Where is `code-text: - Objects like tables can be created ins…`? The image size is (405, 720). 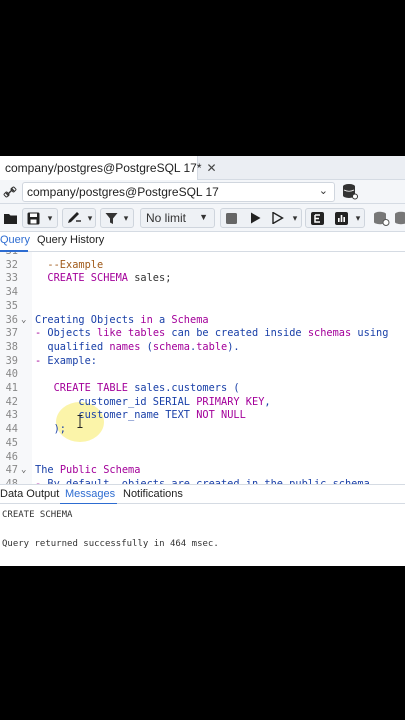
code-text: - Objects like tables can be created ins… is located at coordinates (212, 333).